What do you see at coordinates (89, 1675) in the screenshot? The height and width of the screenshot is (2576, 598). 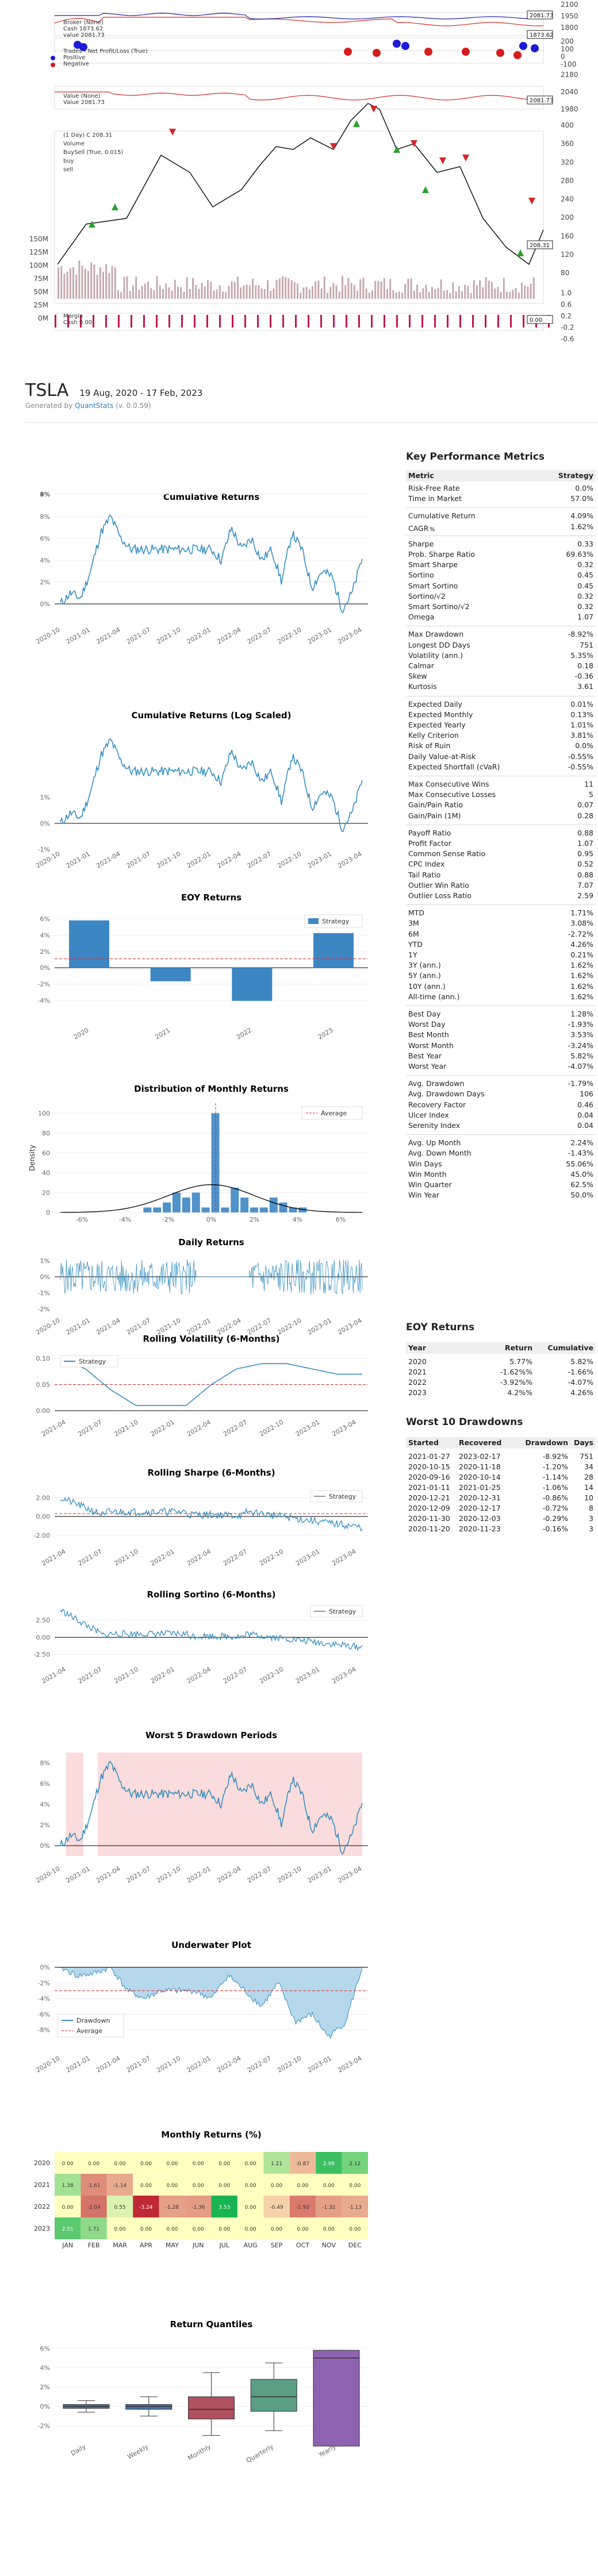 I see `rolling-sortino-xtick: 2021-07` at bounding box center [89, 1675].